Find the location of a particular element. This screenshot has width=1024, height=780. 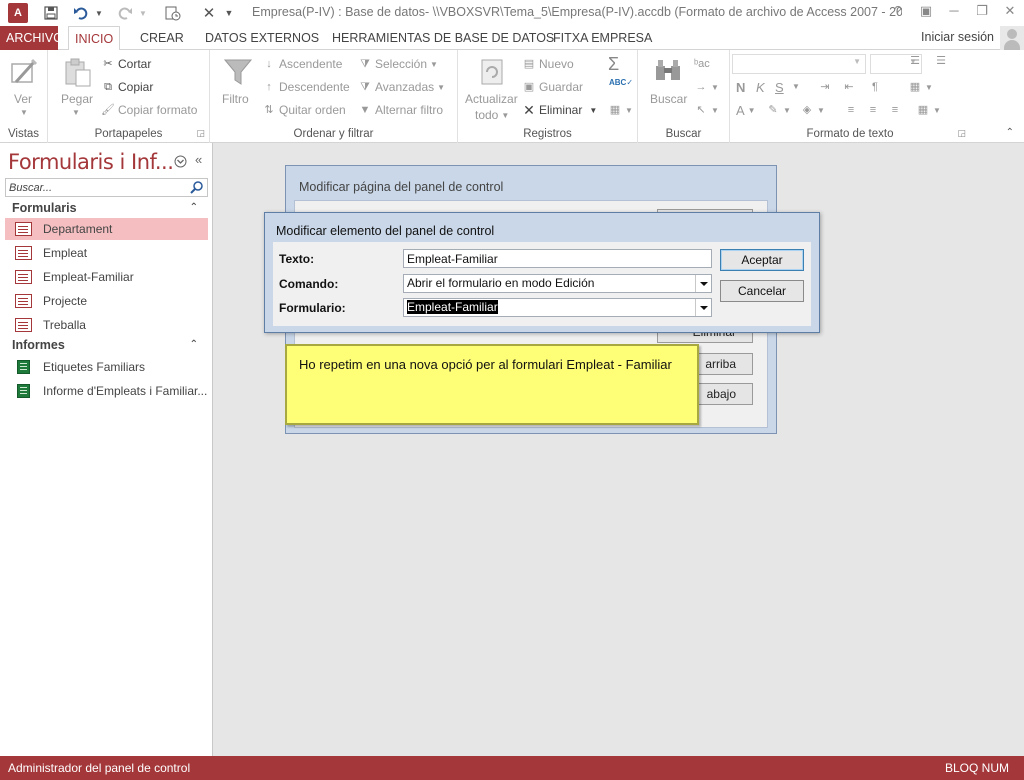

paragraph-icon: ¶ is located at coordinates (875, 87).